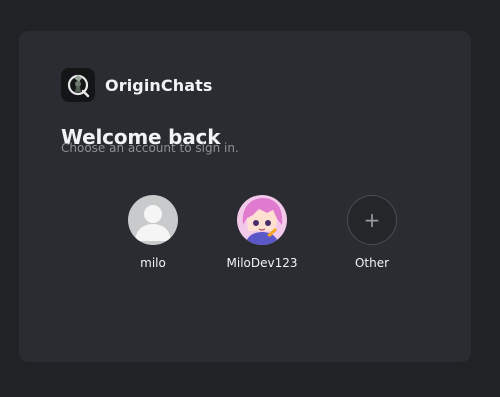  What do you see at coordinates (159, 85) in the screenshot?
I see `app-name: OriginChats` at bounding box center [159, 85].